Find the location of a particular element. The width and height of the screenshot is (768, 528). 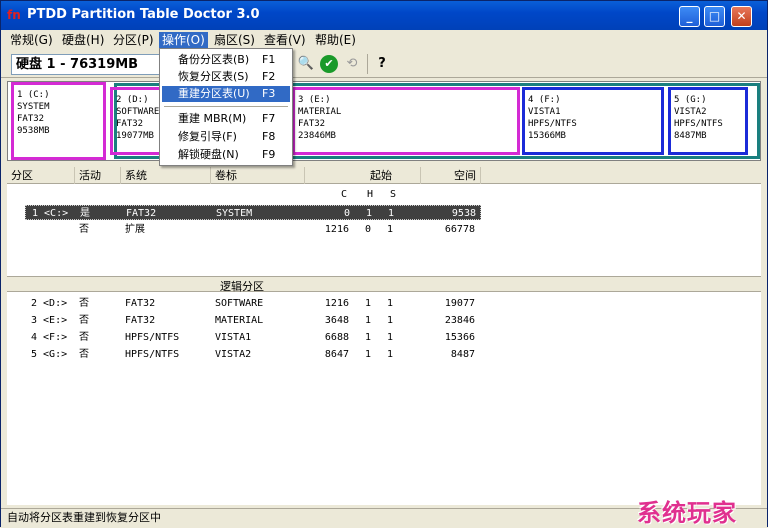

cell-c: 0 is located at coordinates (346, 213).